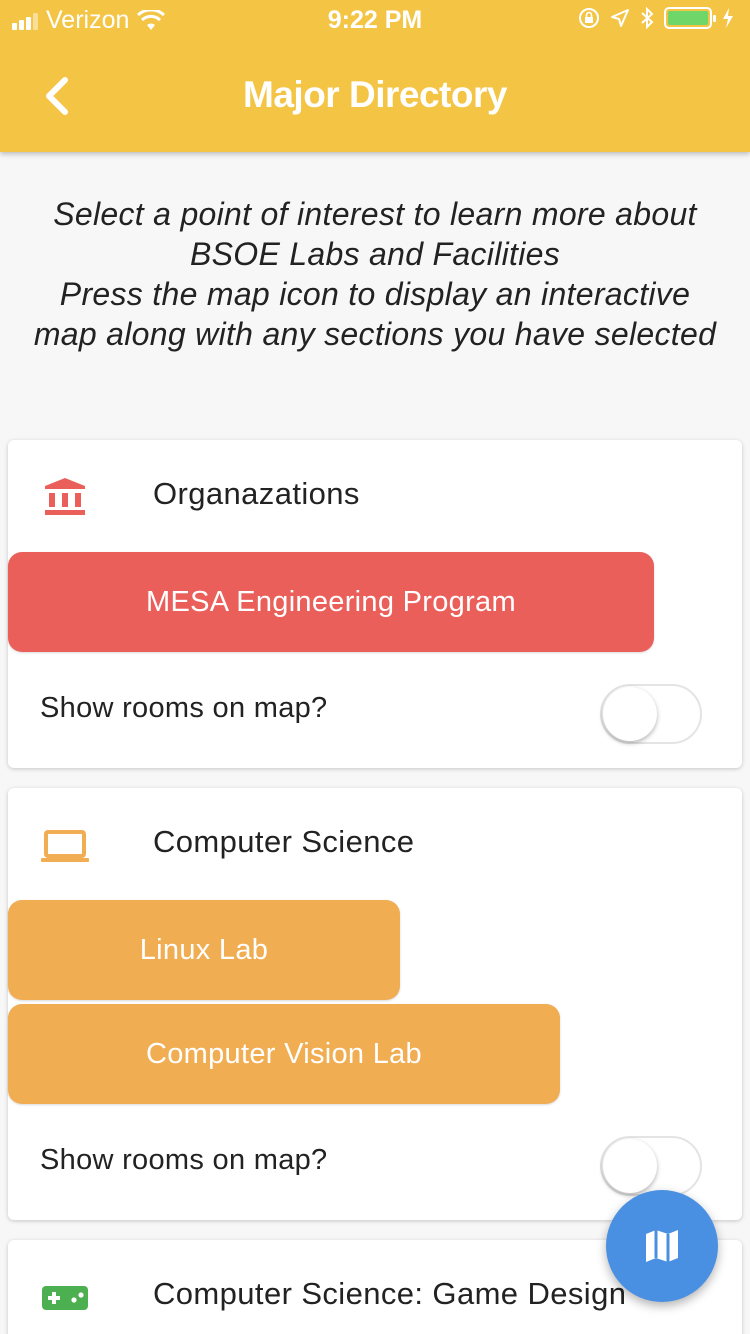  I want to click on status-bar: Verizon 9:22 PM, so click(375, 20).